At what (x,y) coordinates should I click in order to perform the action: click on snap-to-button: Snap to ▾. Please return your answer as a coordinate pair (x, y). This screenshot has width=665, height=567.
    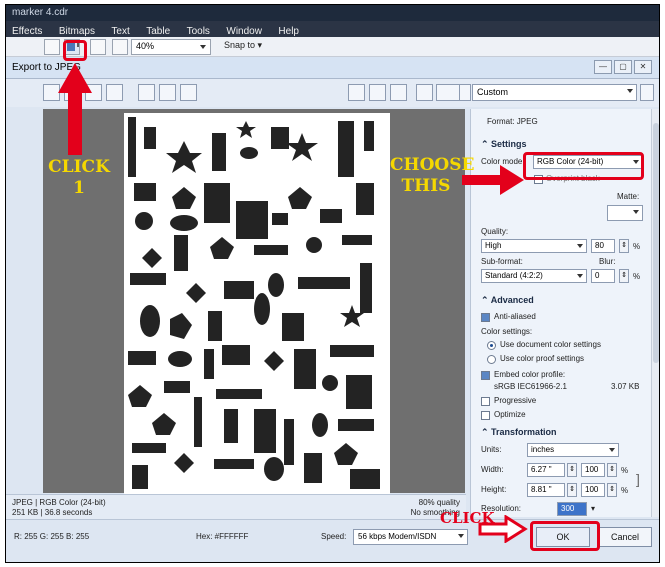
    Looking at the image, I should click on (243, 45).